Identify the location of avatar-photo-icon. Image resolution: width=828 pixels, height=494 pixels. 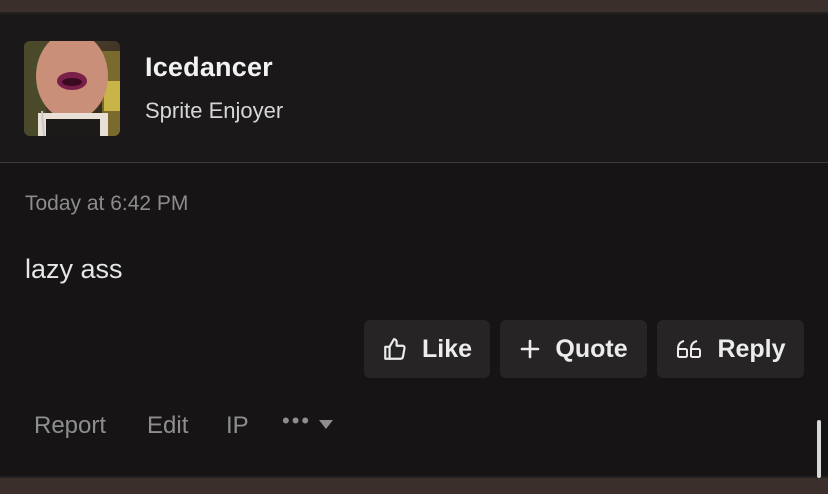
(72, 88).